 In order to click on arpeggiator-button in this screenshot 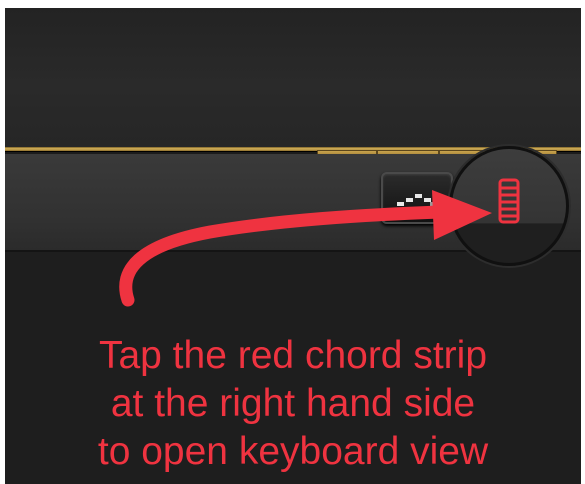, I will do `click(417, 198)`.